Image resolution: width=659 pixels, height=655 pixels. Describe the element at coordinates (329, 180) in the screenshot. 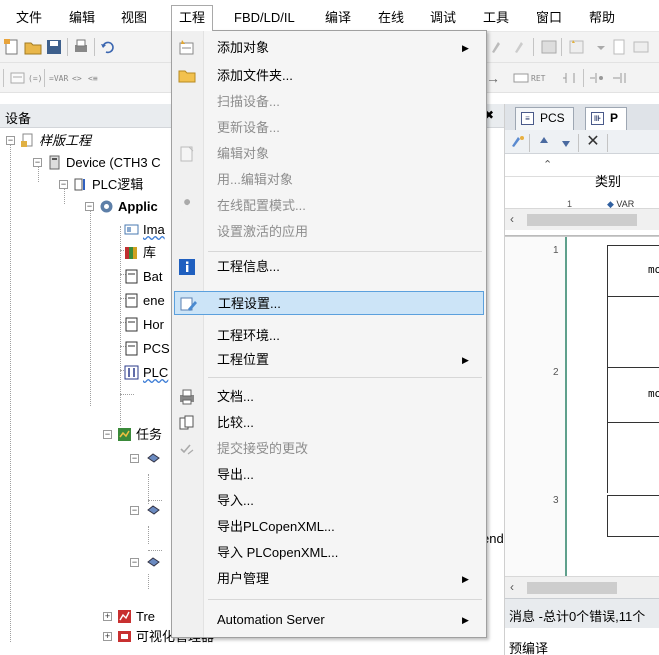

I see `menu-item-edit-object-with: 用...编辑对象` at that location.